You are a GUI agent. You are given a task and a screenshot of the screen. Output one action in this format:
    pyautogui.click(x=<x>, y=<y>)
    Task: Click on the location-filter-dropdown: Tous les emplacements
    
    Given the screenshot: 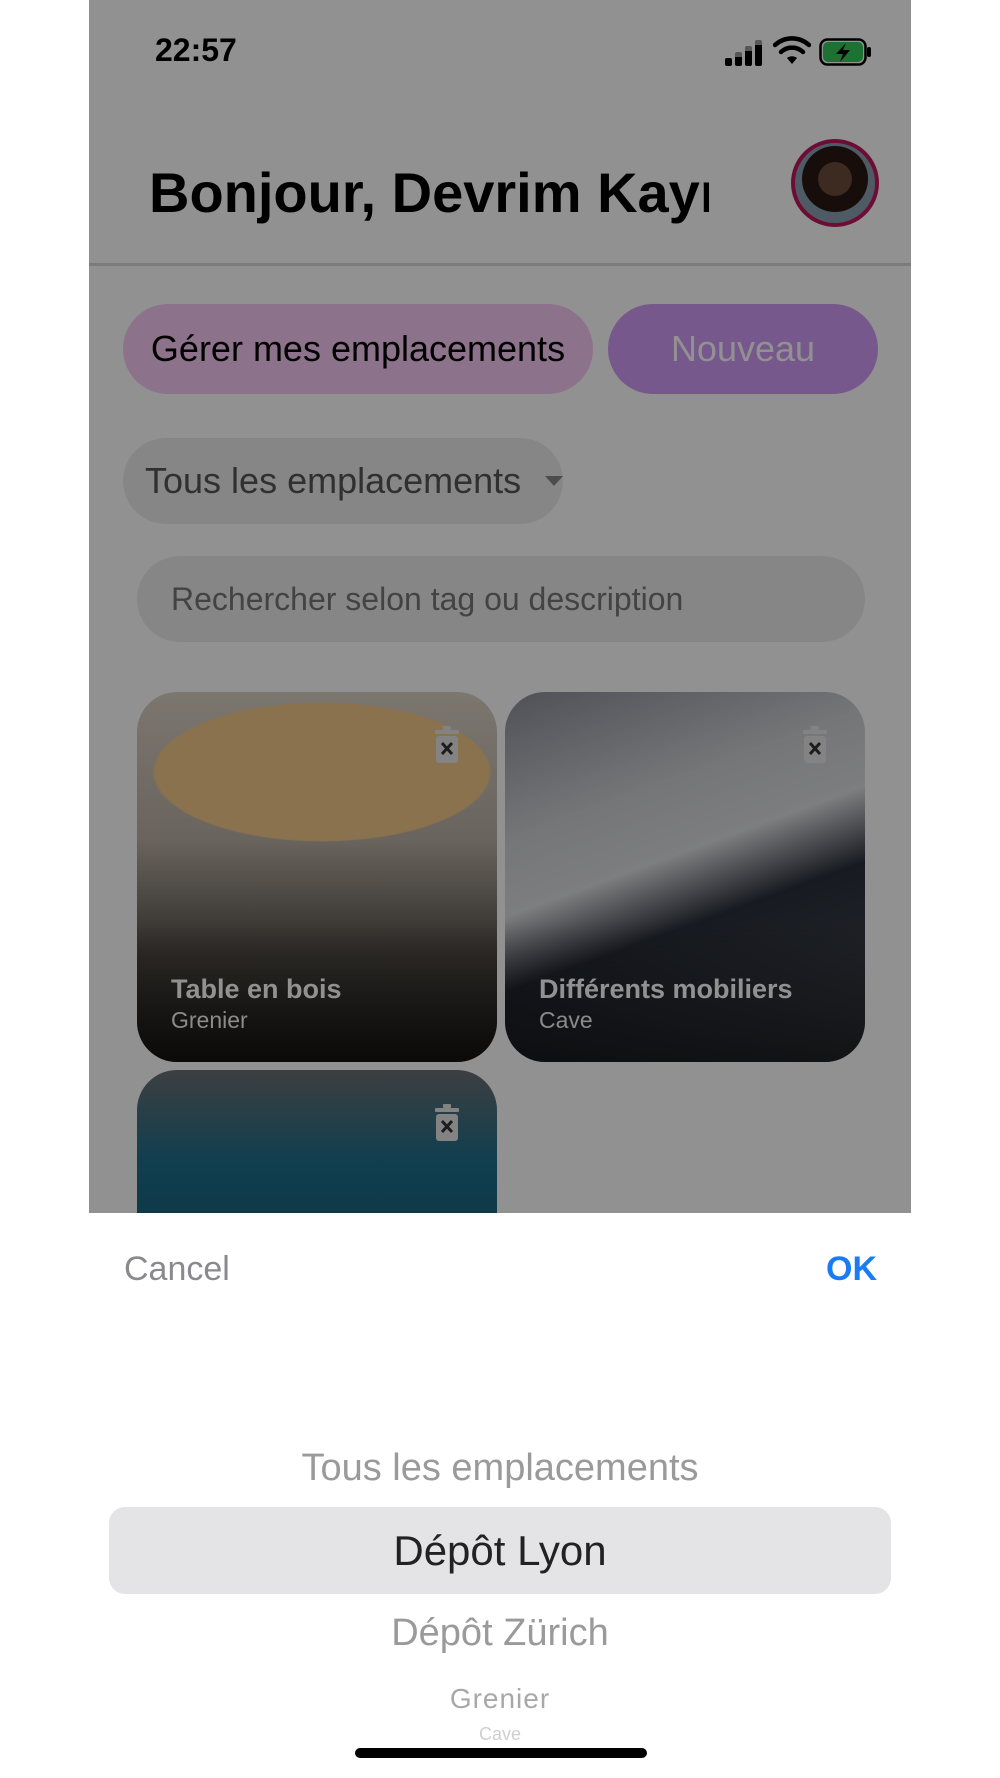 What is the action you would take?
    pyautogui.click(x=343, y=481)
    